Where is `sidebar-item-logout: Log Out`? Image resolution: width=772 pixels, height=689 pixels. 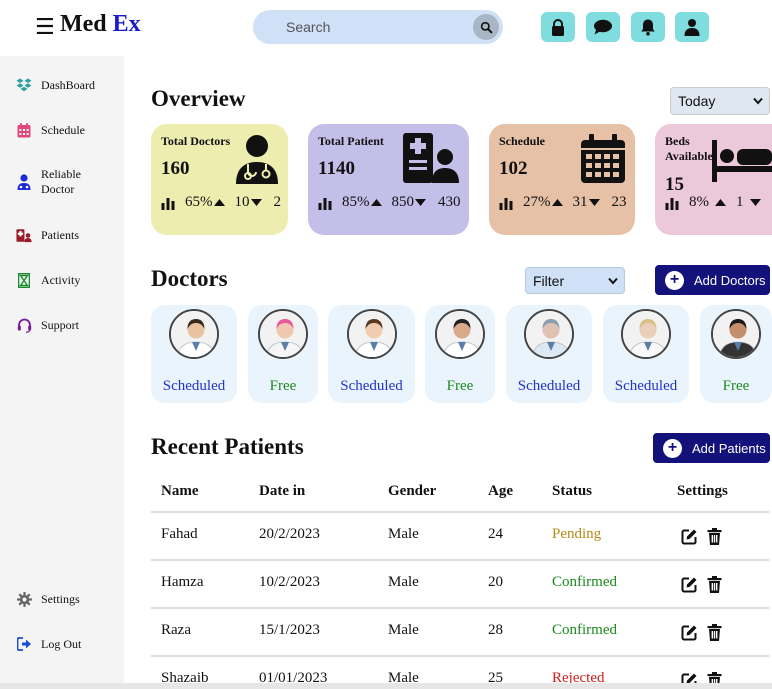
sidebar-item-logout: Log Out is located at coordinates (48, 644).